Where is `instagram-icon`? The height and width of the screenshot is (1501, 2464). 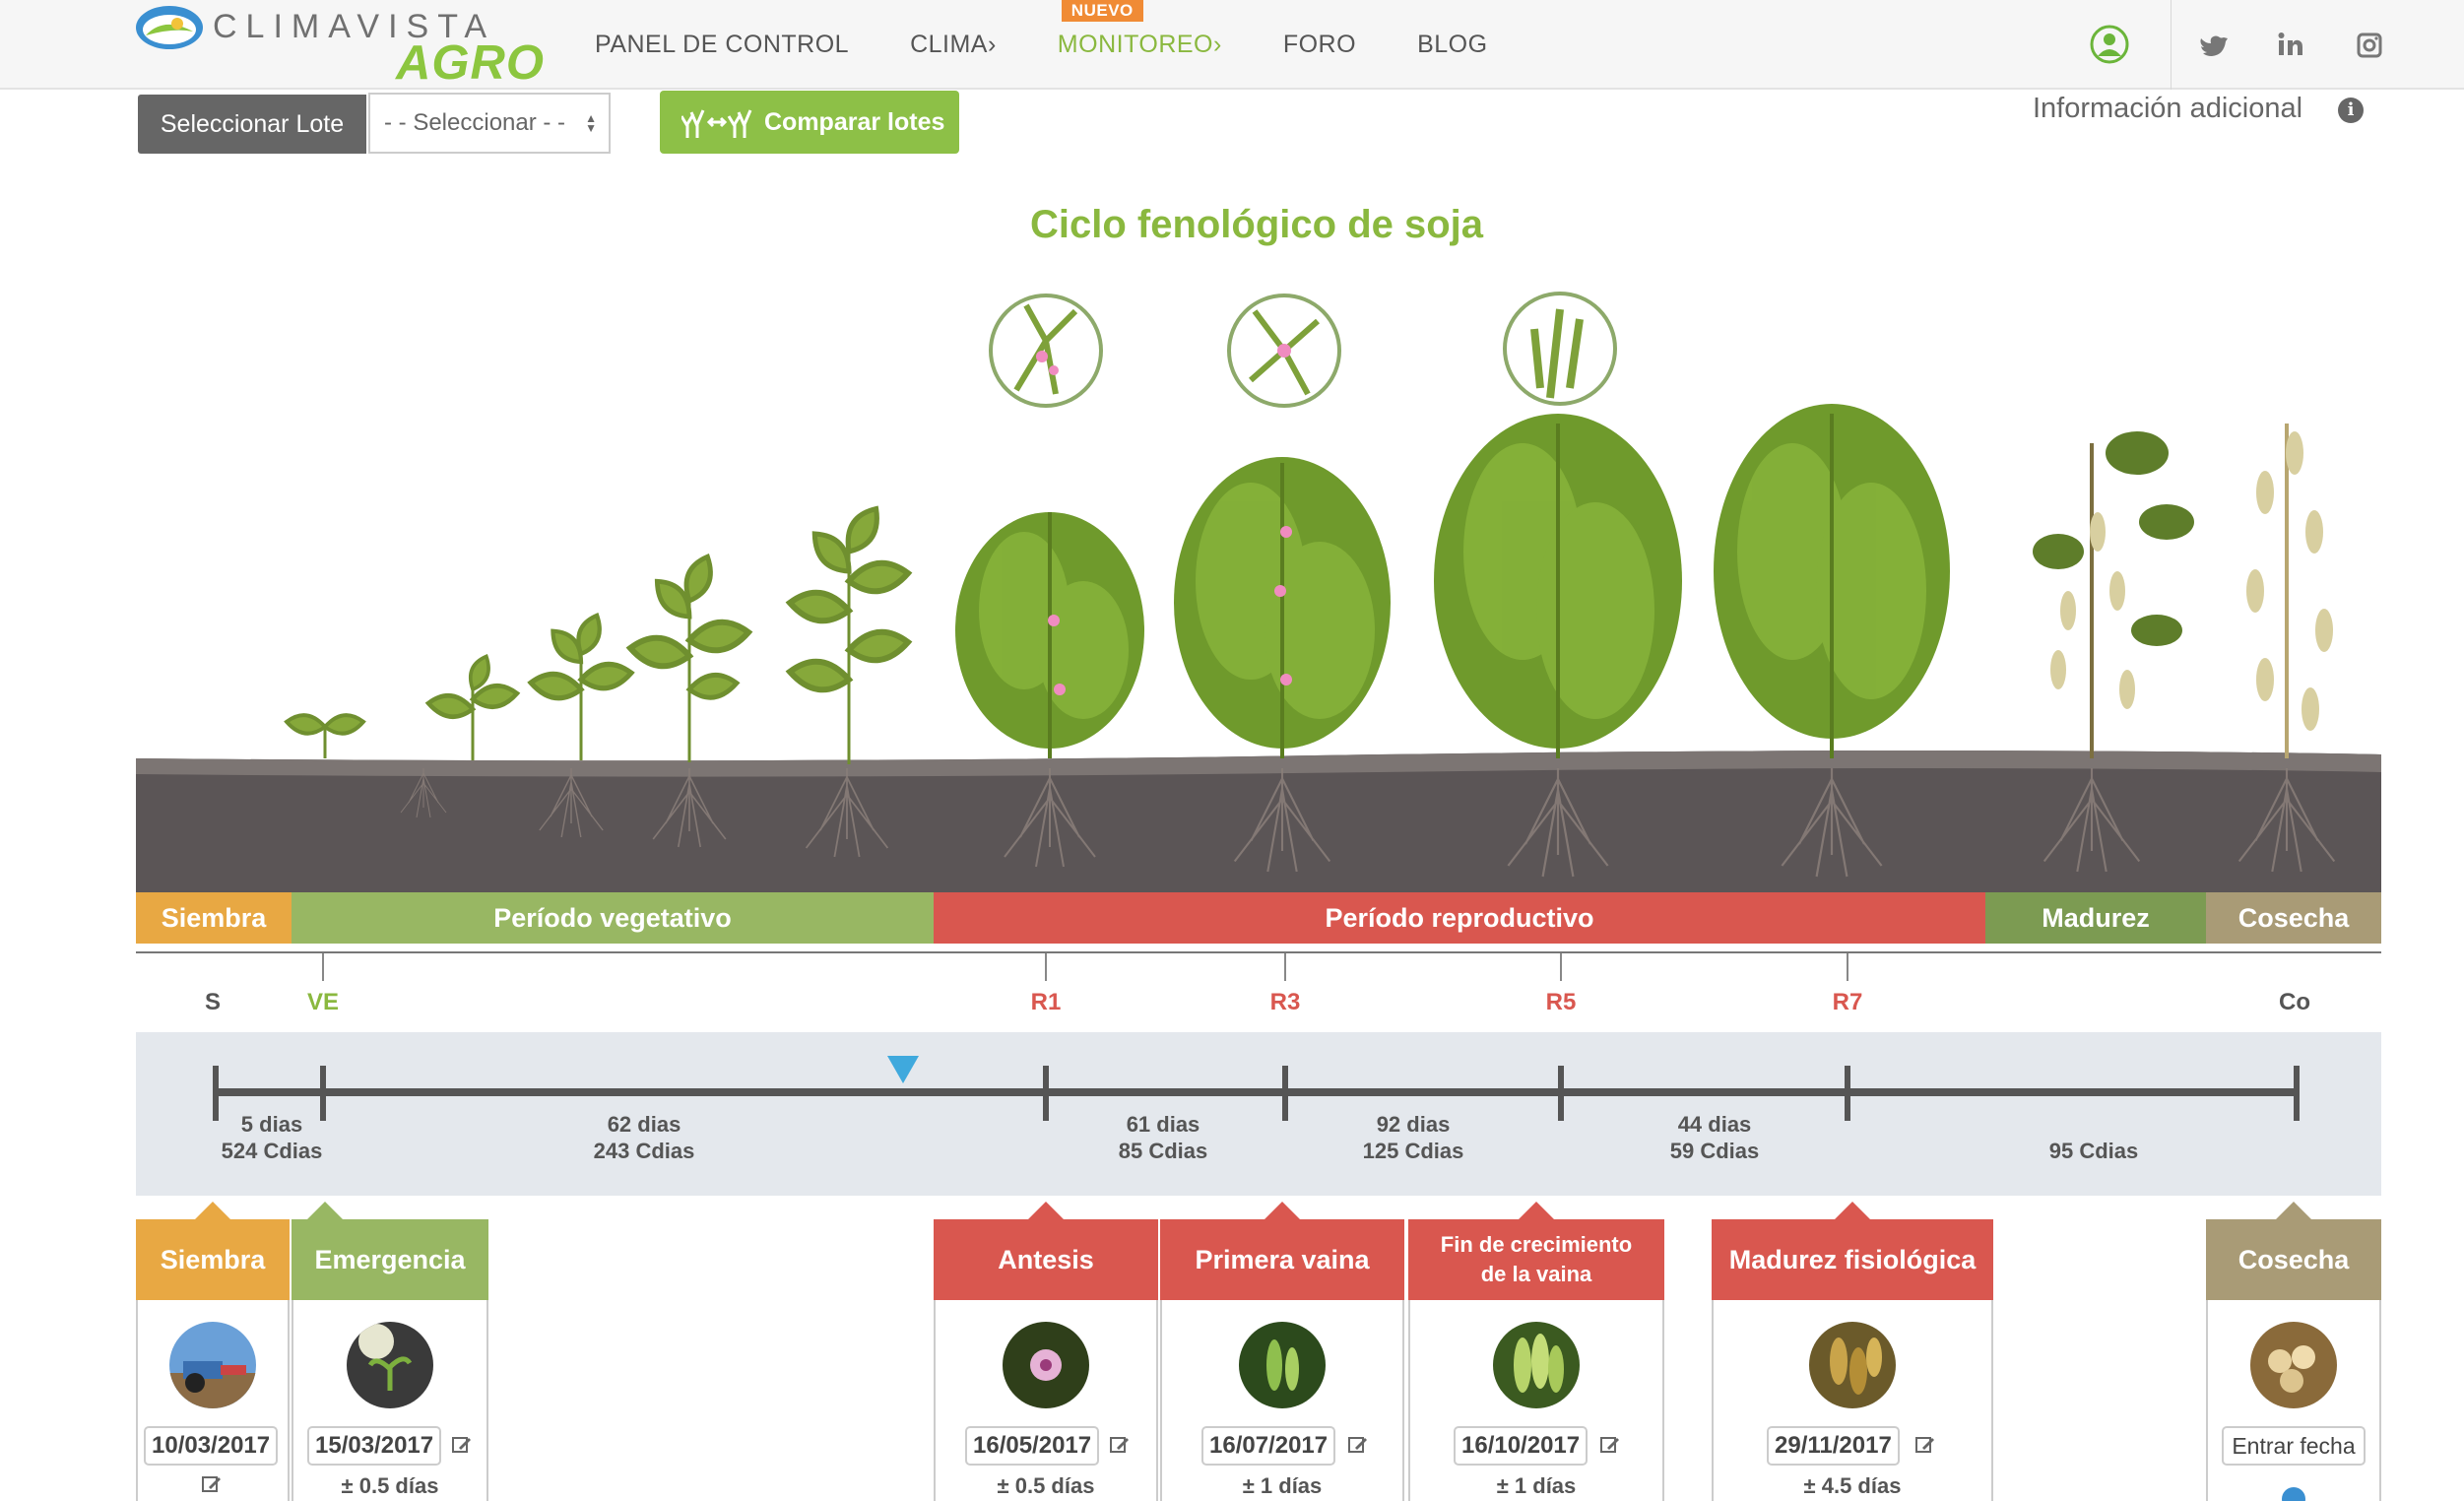 instagram-icon is located at coordinates (2369, 45).